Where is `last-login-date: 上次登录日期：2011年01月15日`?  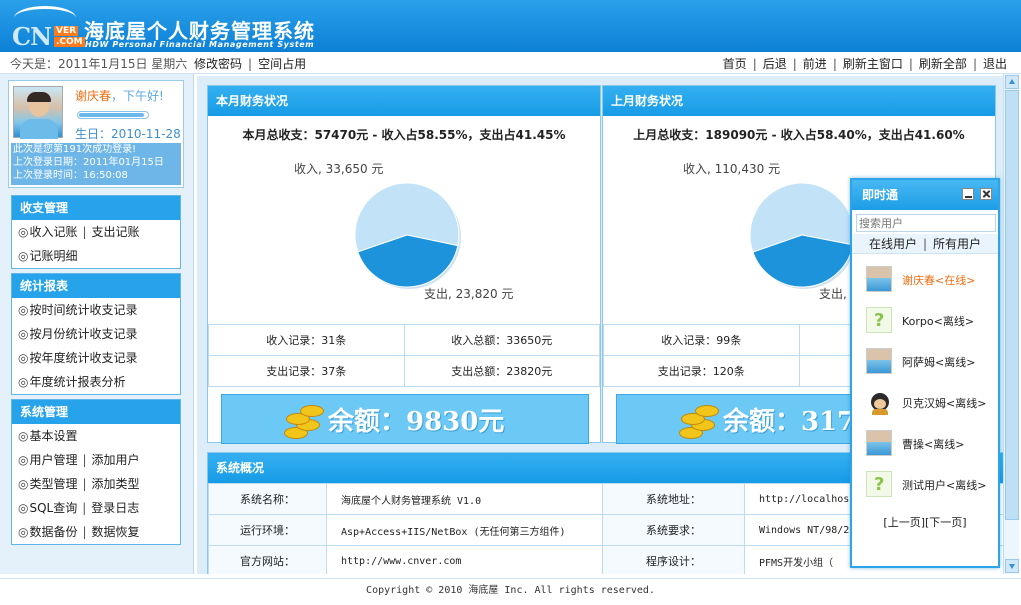
last-login-date: 上次登录日期：2011年01月15日 is located at coordinates (88, 162).